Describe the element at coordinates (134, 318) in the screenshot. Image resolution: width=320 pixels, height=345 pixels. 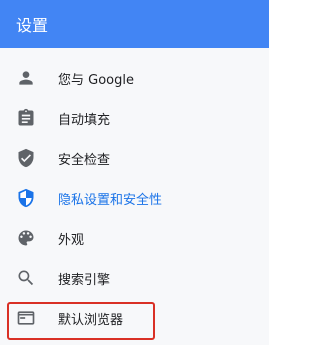
I see `menu-item-default-browser: 默认浏览器` at that location.